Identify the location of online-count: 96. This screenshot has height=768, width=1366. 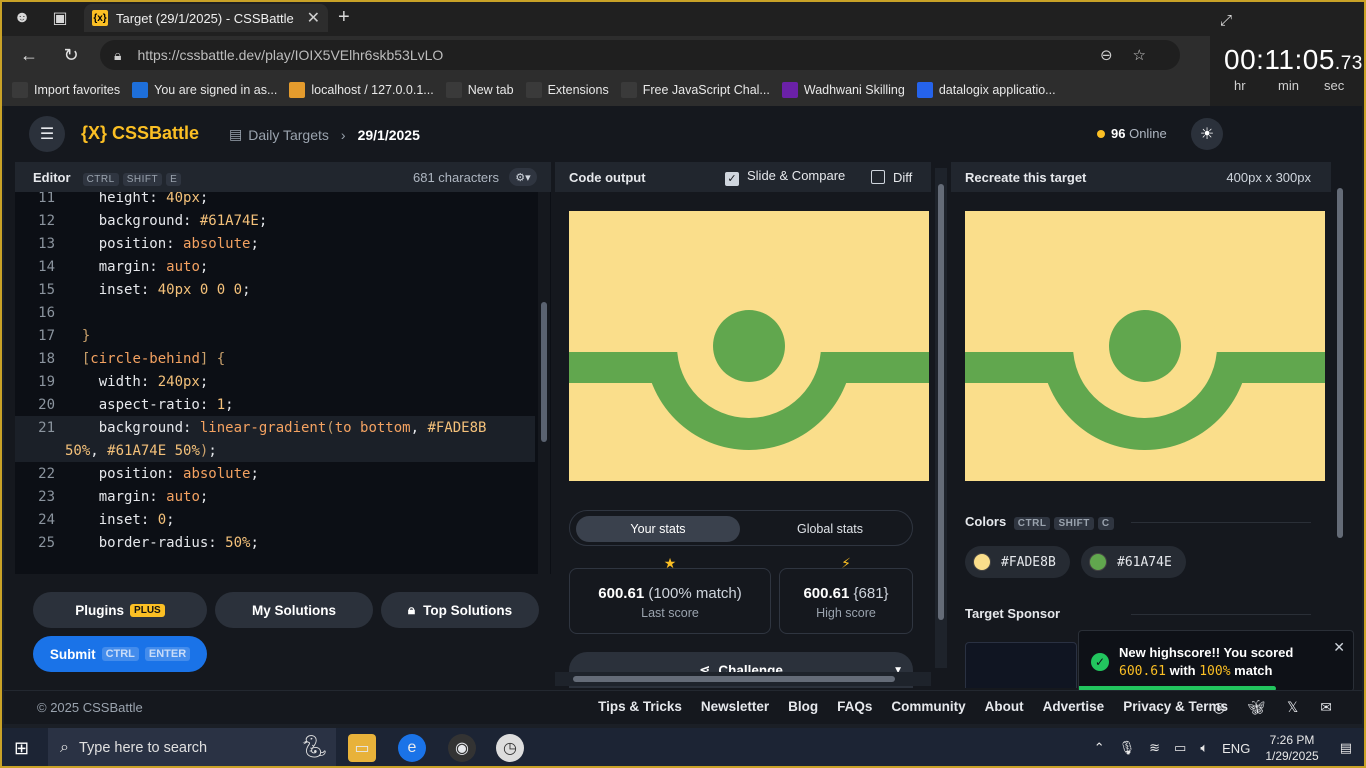
(1118, 133).